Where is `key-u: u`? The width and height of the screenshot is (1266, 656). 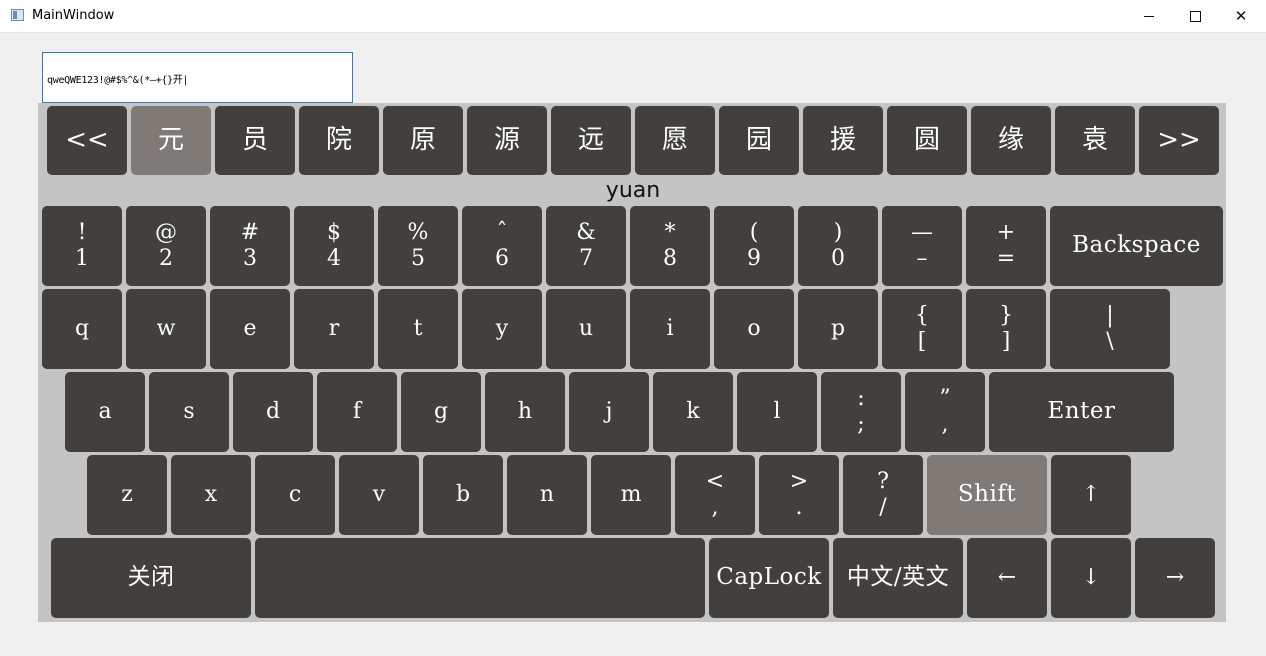 key-u: u is located at coordinates (586, 329).